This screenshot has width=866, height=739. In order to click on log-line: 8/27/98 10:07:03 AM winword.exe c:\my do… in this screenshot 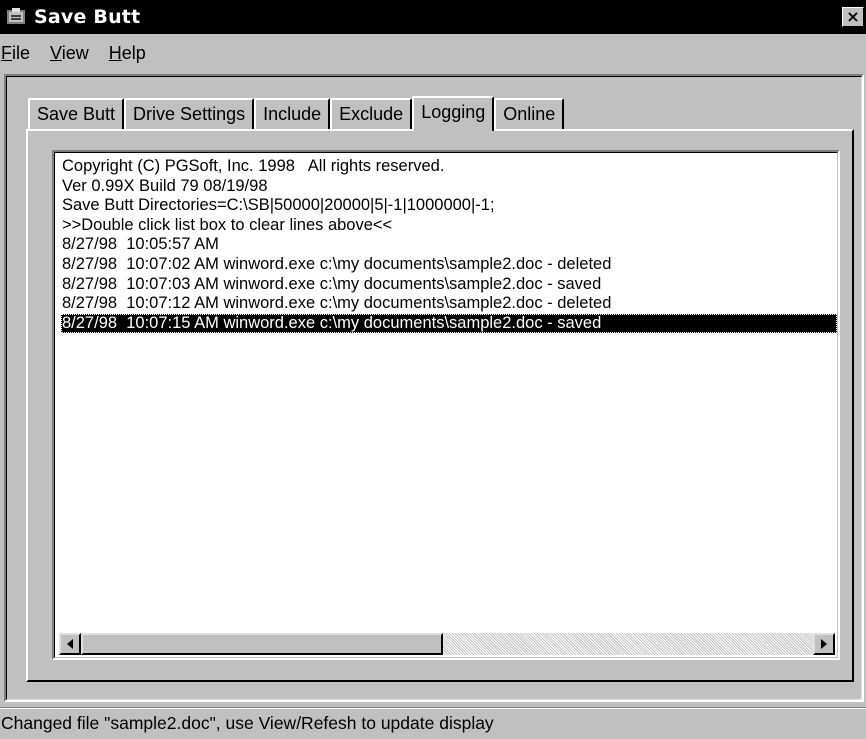, I will do `click(449, 285)`.